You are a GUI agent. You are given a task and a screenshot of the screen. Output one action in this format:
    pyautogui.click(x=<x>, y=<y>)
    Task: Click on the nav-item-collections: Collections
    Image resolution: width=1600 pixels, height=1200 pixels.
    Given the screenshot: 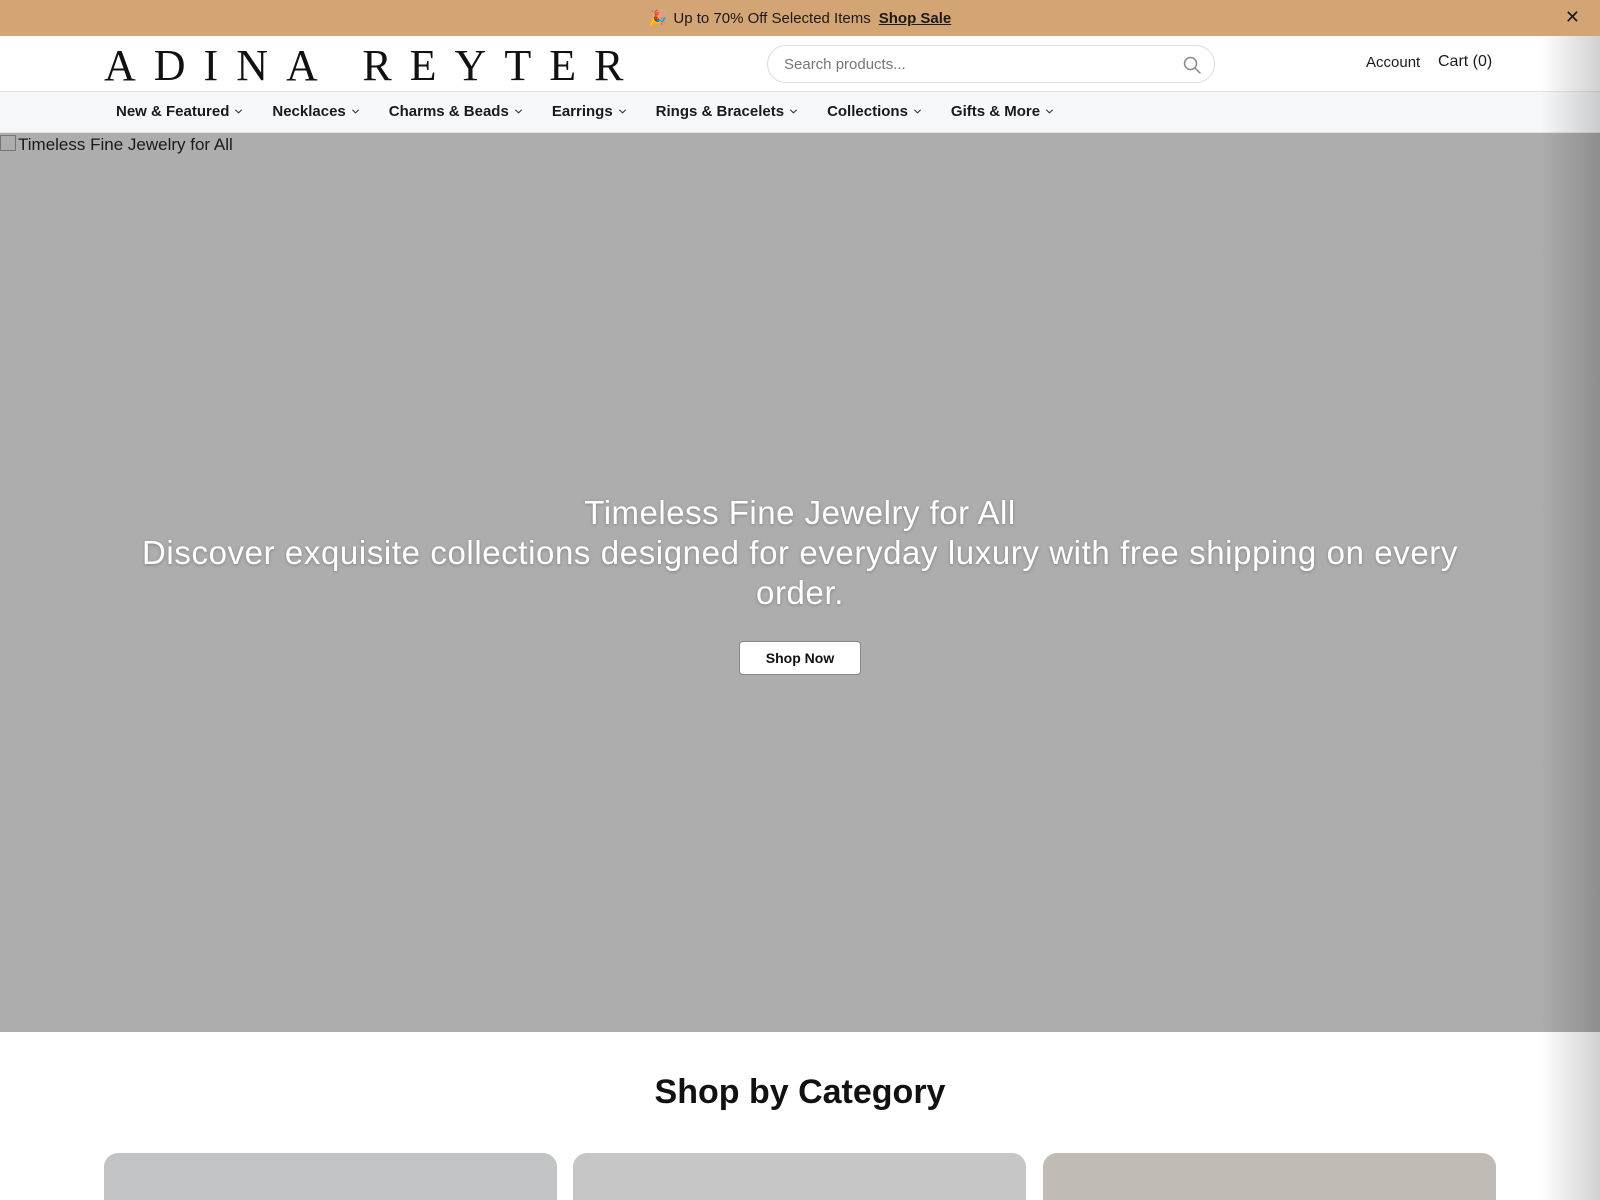 What is the action you would take?
    pyautogui.click(x=874, y=111)
    